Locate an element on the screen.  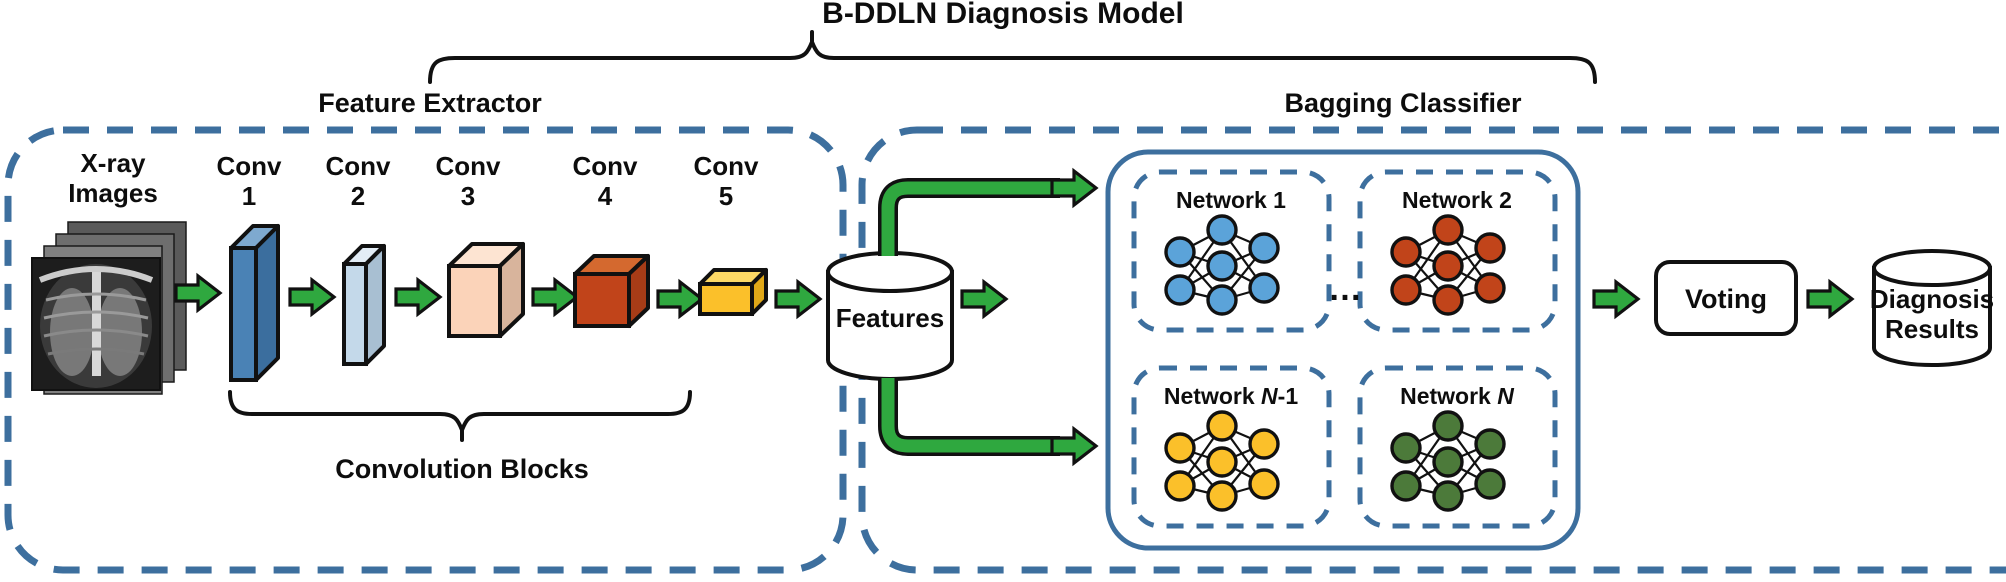
page-title: B-DDLN Diagnosis Model is located at coordinates (1003, 15).